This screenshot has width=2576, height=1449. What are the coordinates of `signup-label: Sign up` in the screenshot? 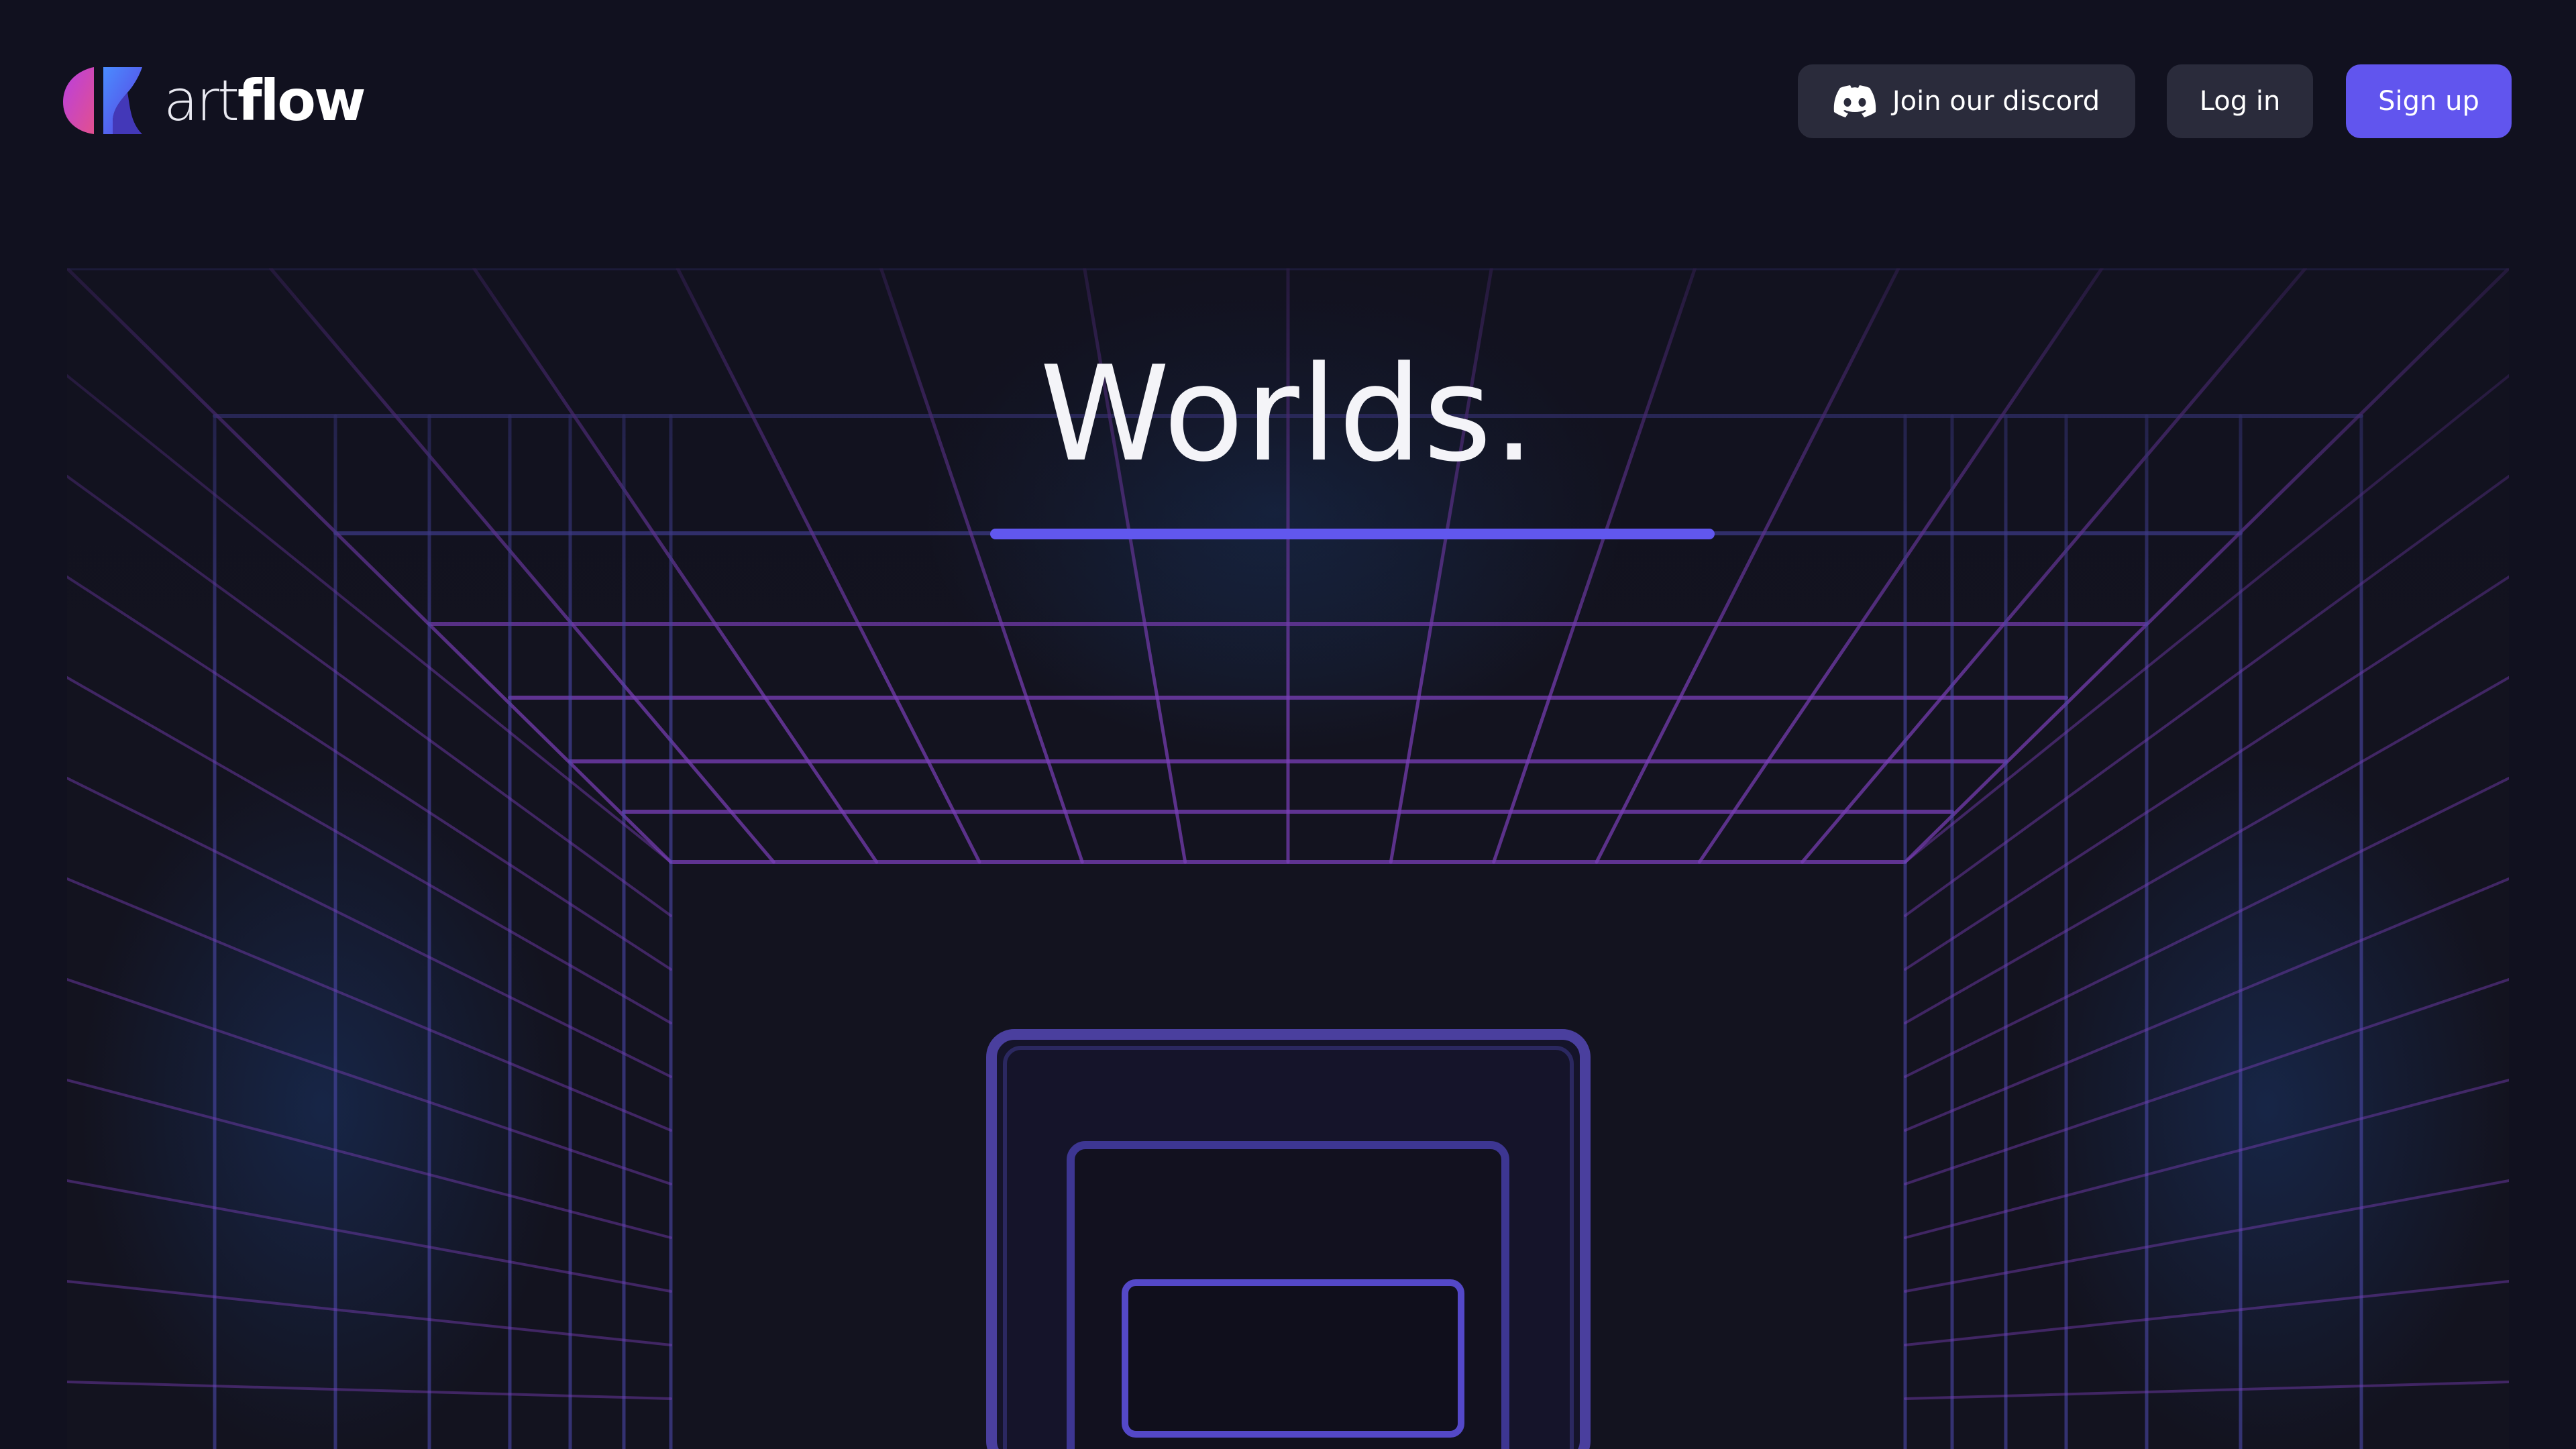 It's located at (2428, 101).